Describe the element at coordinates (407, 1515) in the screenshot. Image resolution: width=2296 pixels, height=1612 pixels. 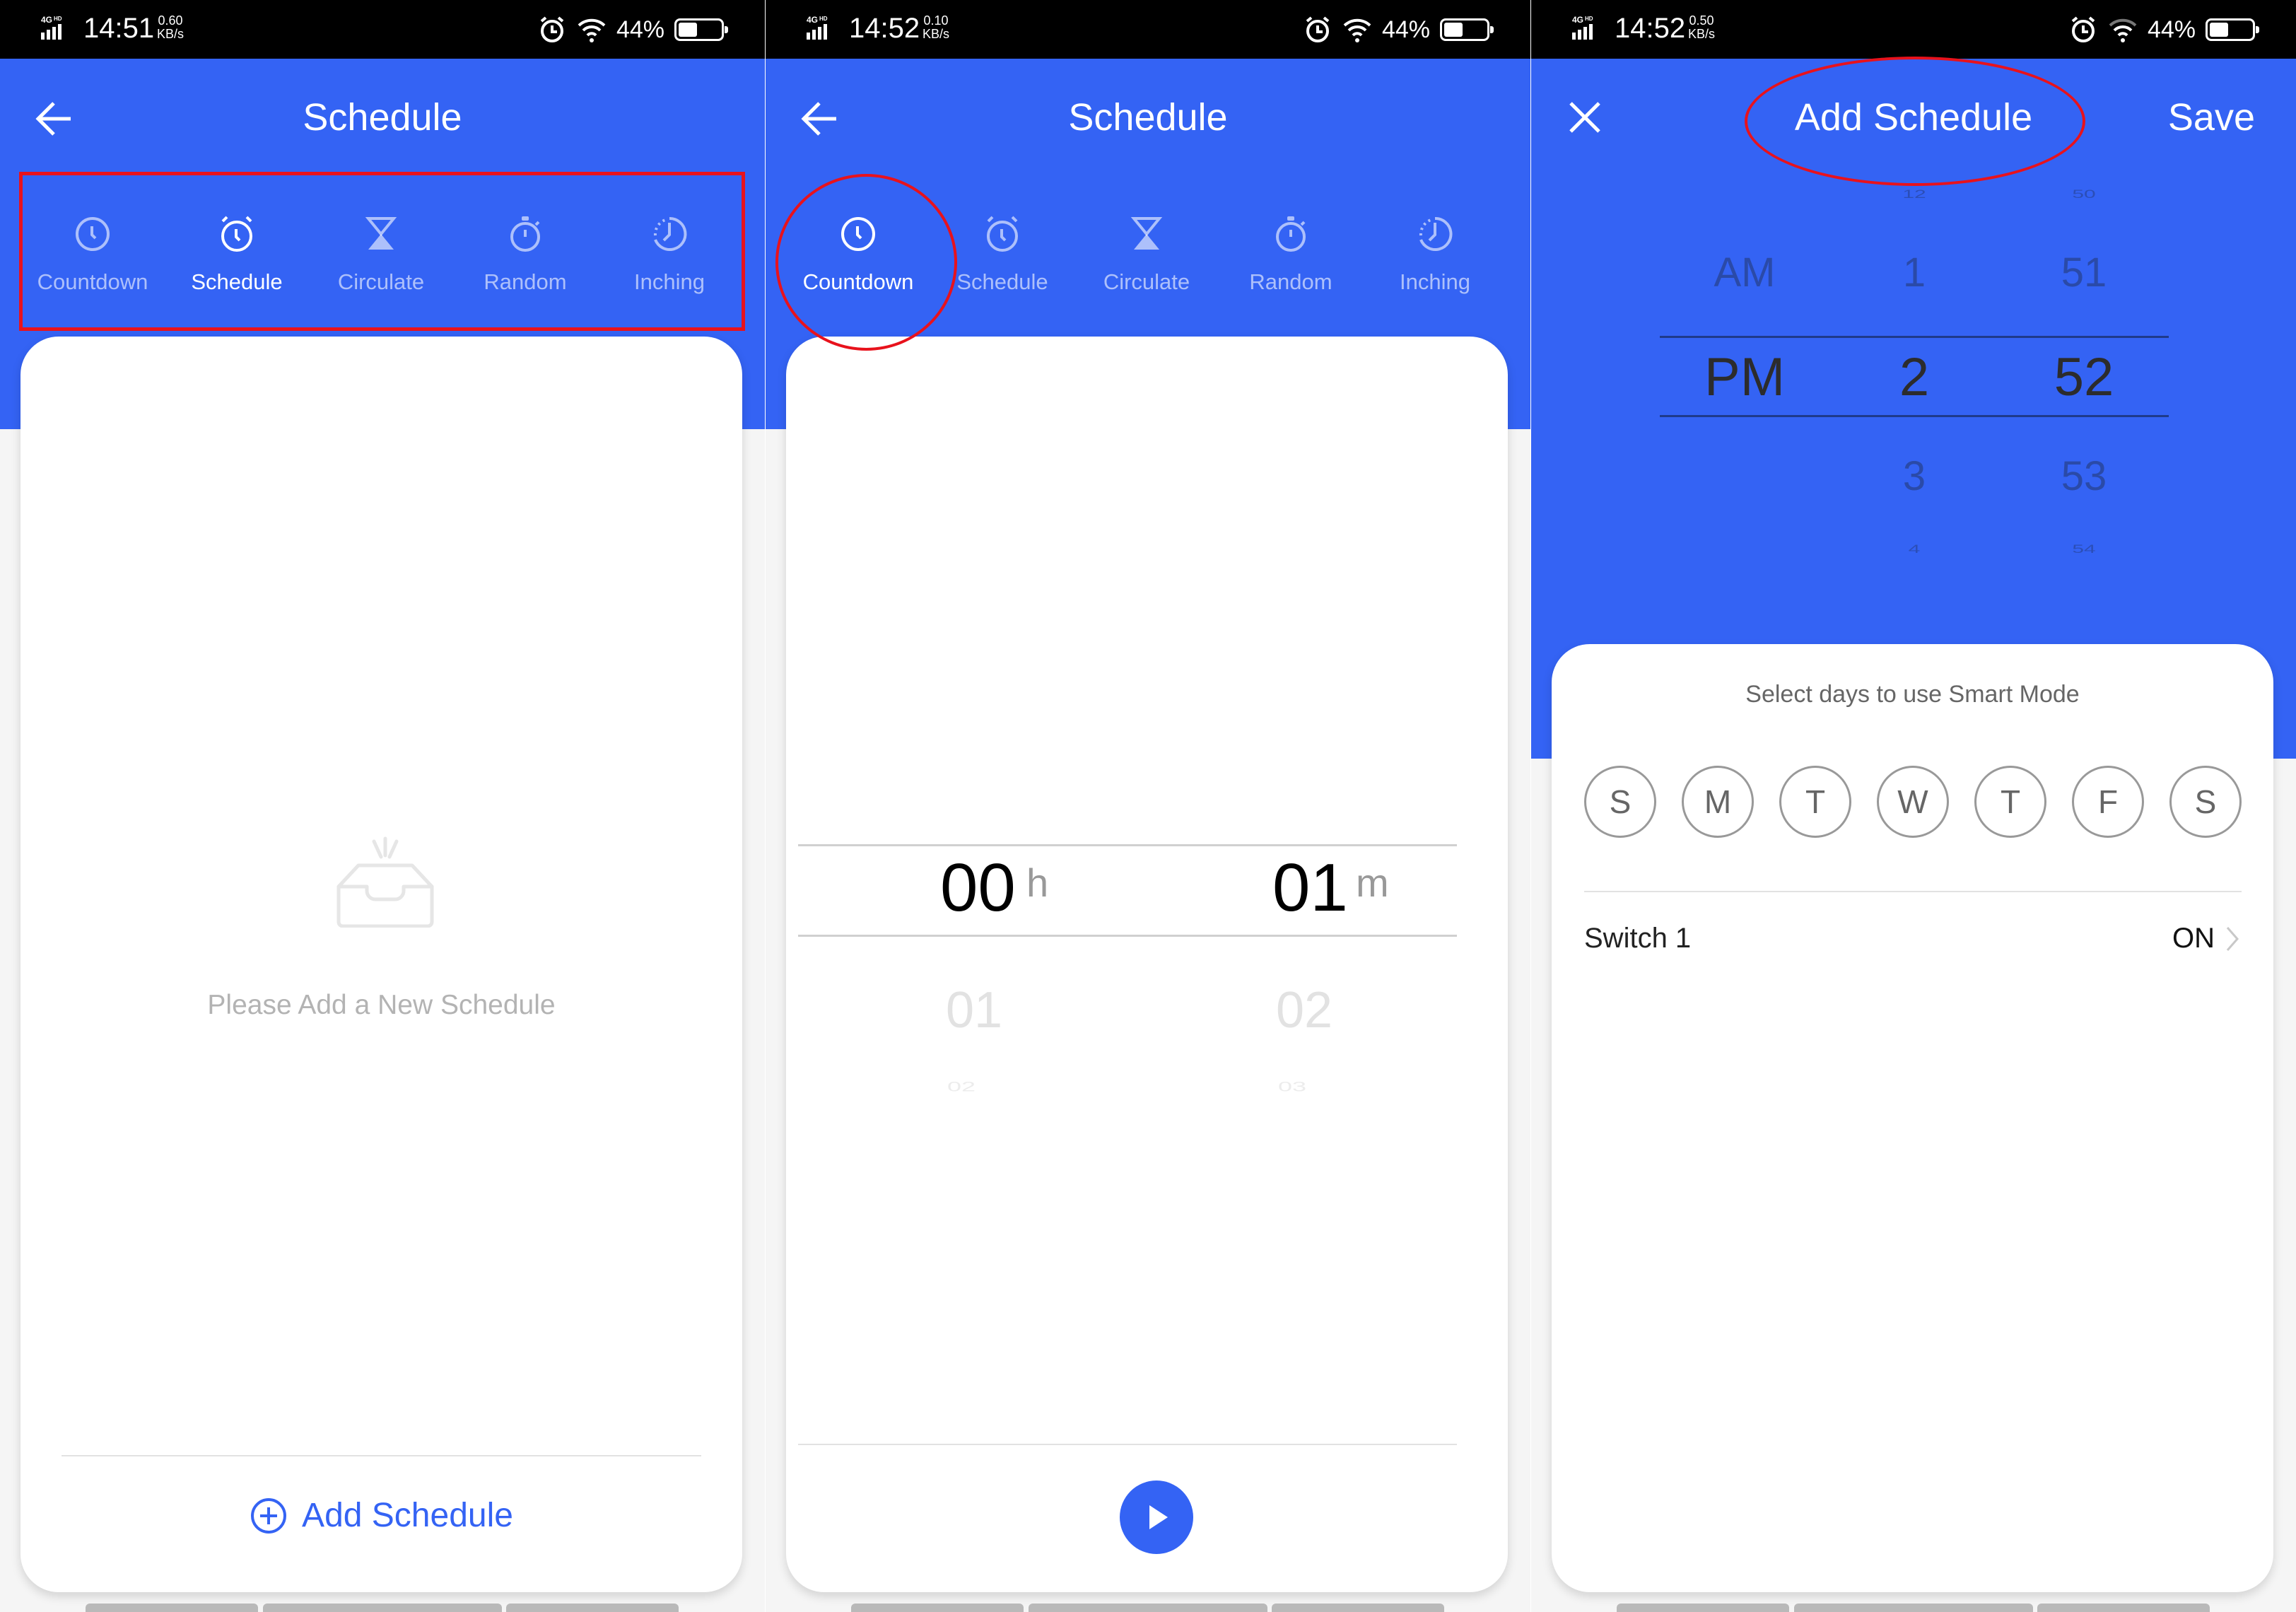
I see `add-schedule-label: Add Schedule` at that location.